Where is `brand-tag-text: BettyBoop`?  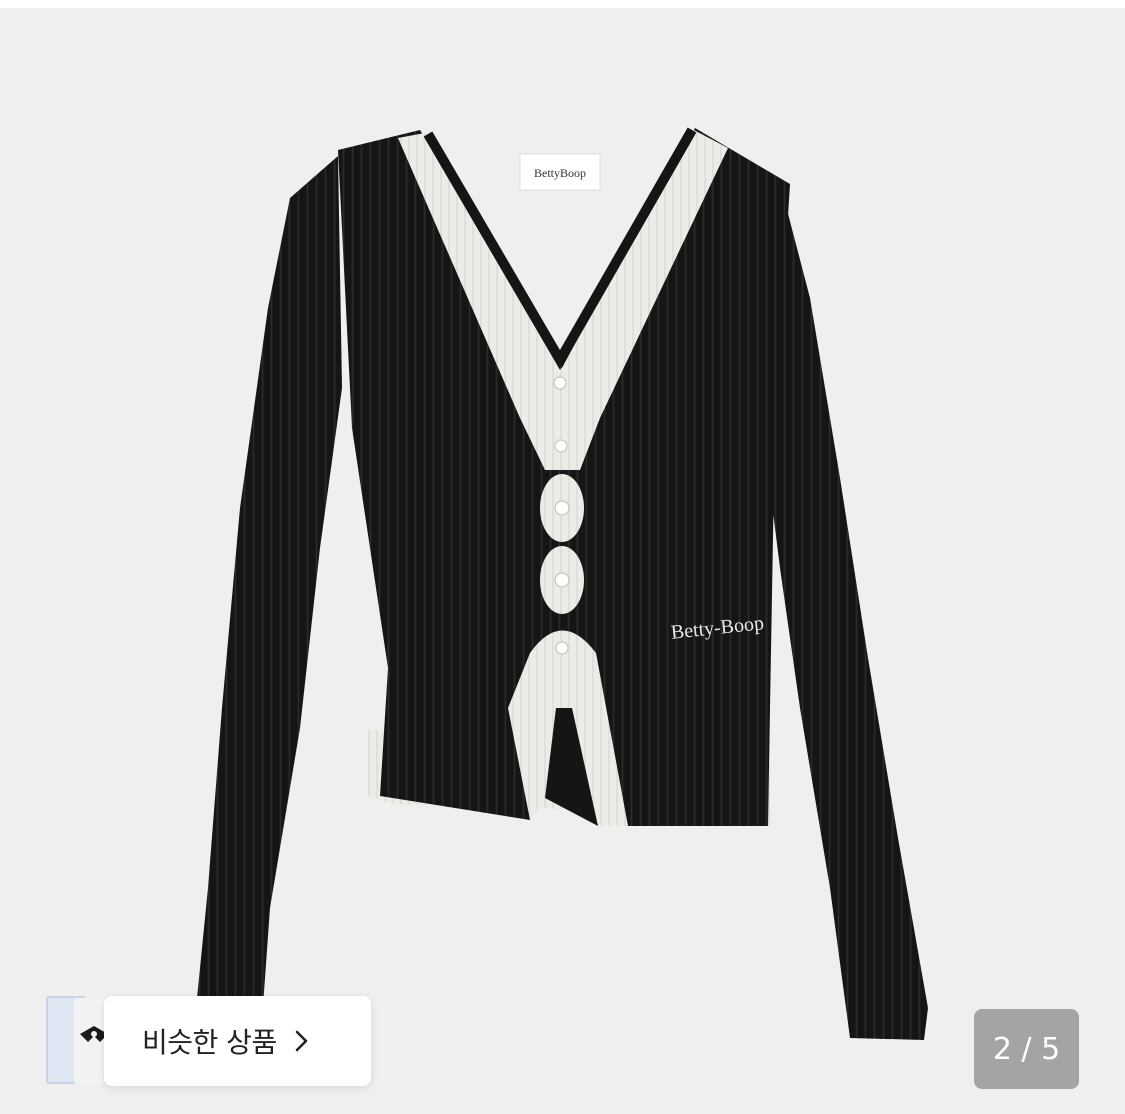 brand-tag-text: BettyBoop is located at coordinates (560, 173).